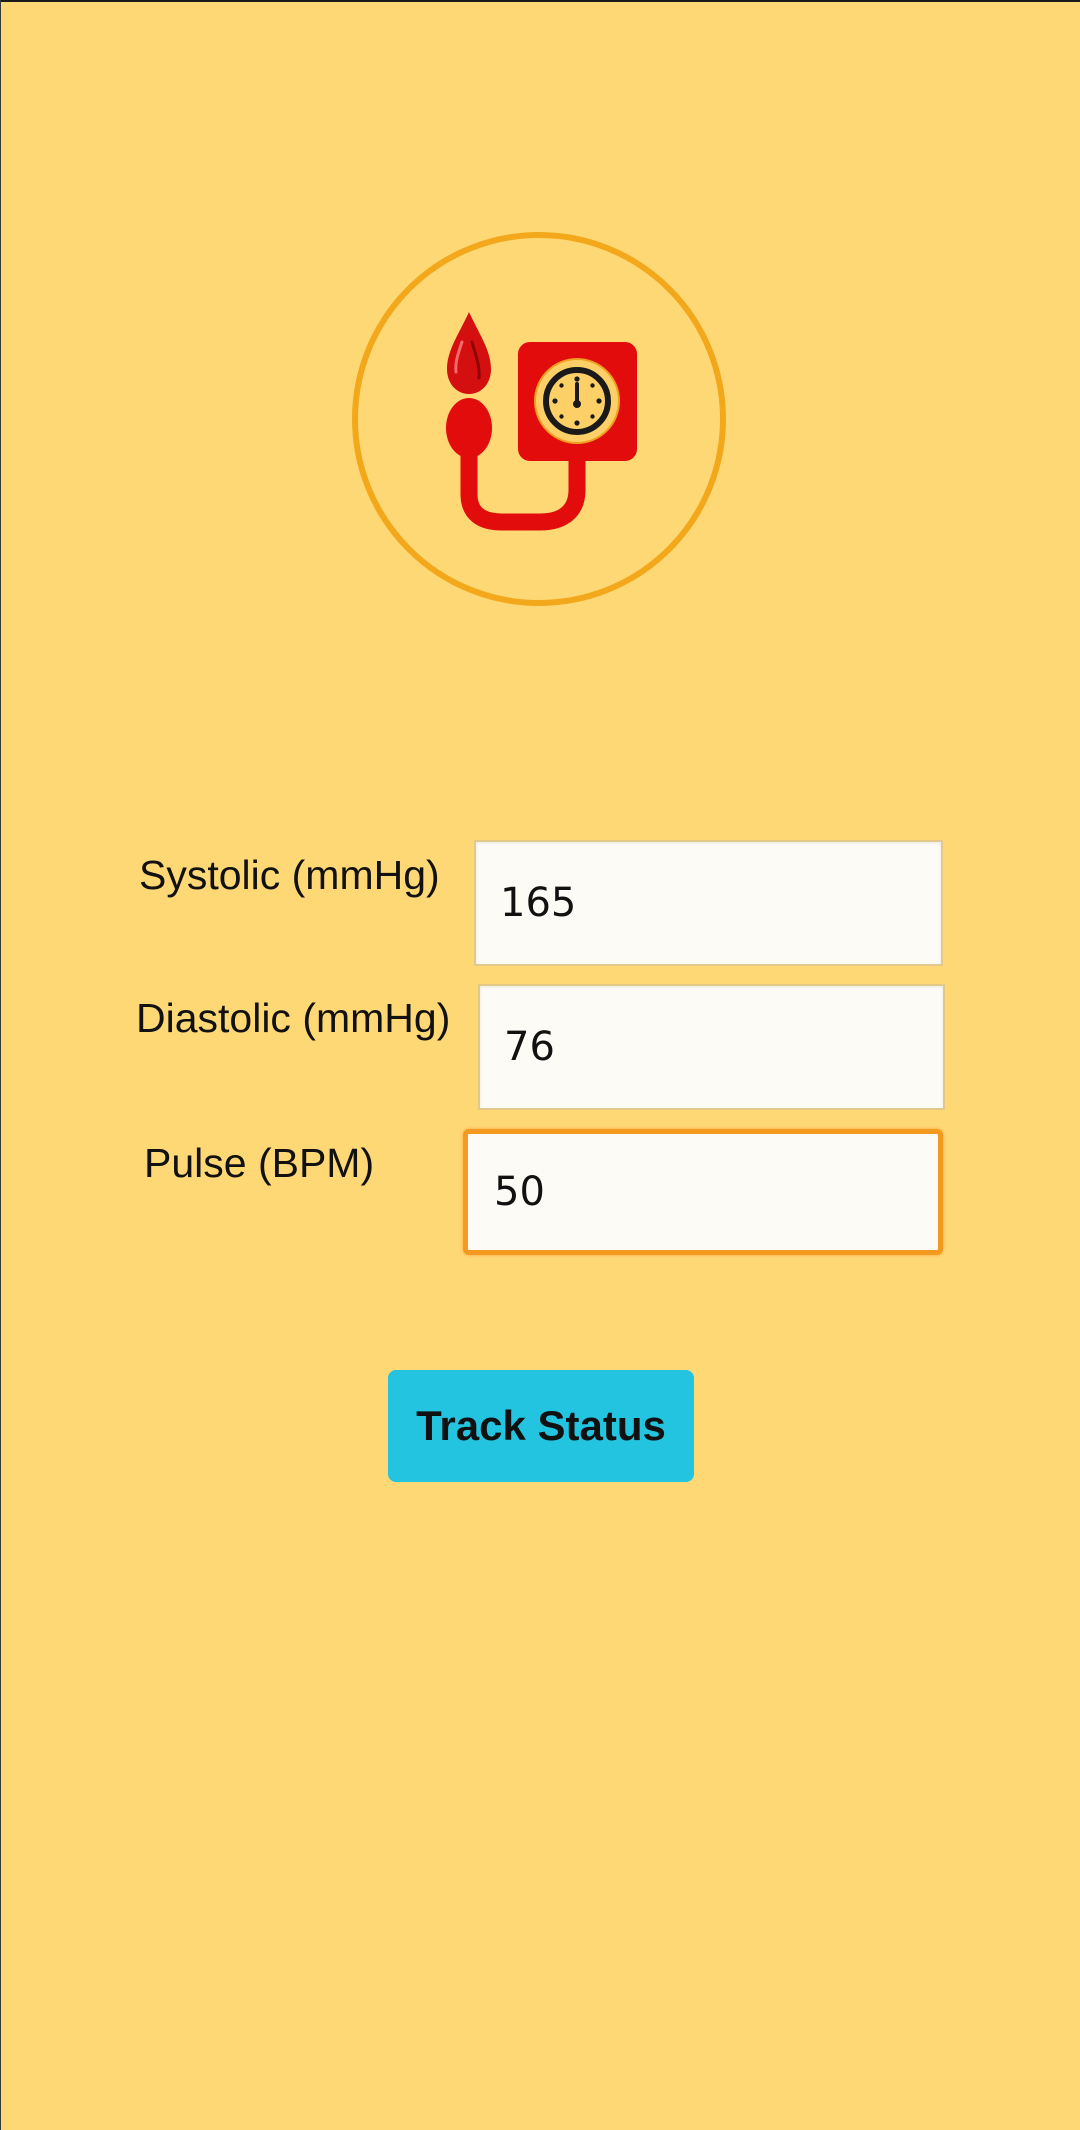 Image resolution: width=1080 pixels, height=2130 pixels. Describe the element at coordinates (0, 1065) in the screenshot. I see `left-border` at that location.